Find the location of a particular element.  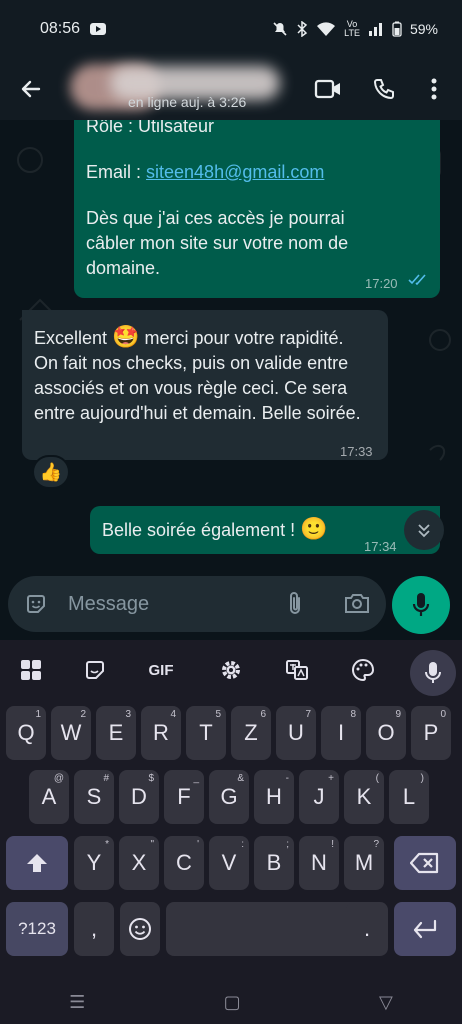

key-hint: 8 is located at coordinates (353, 714).